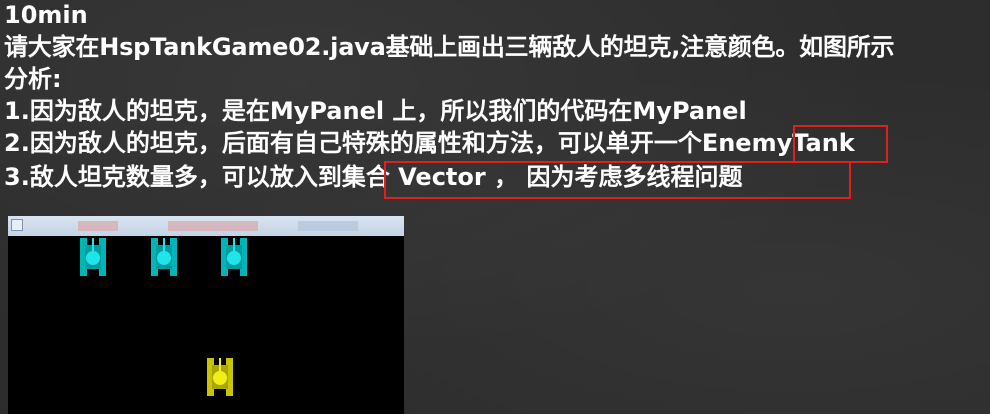 The height and width of the screenshot is (414, 990). I want to click on player-tank-icon, so click(220, 377).